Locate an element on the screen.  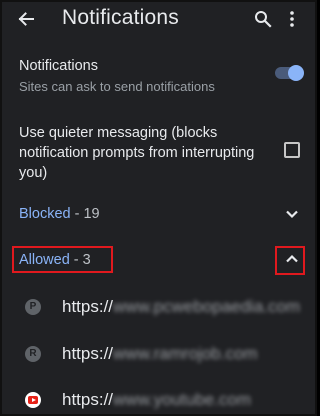
toggle-thumb is located at coordinates (296, 73).